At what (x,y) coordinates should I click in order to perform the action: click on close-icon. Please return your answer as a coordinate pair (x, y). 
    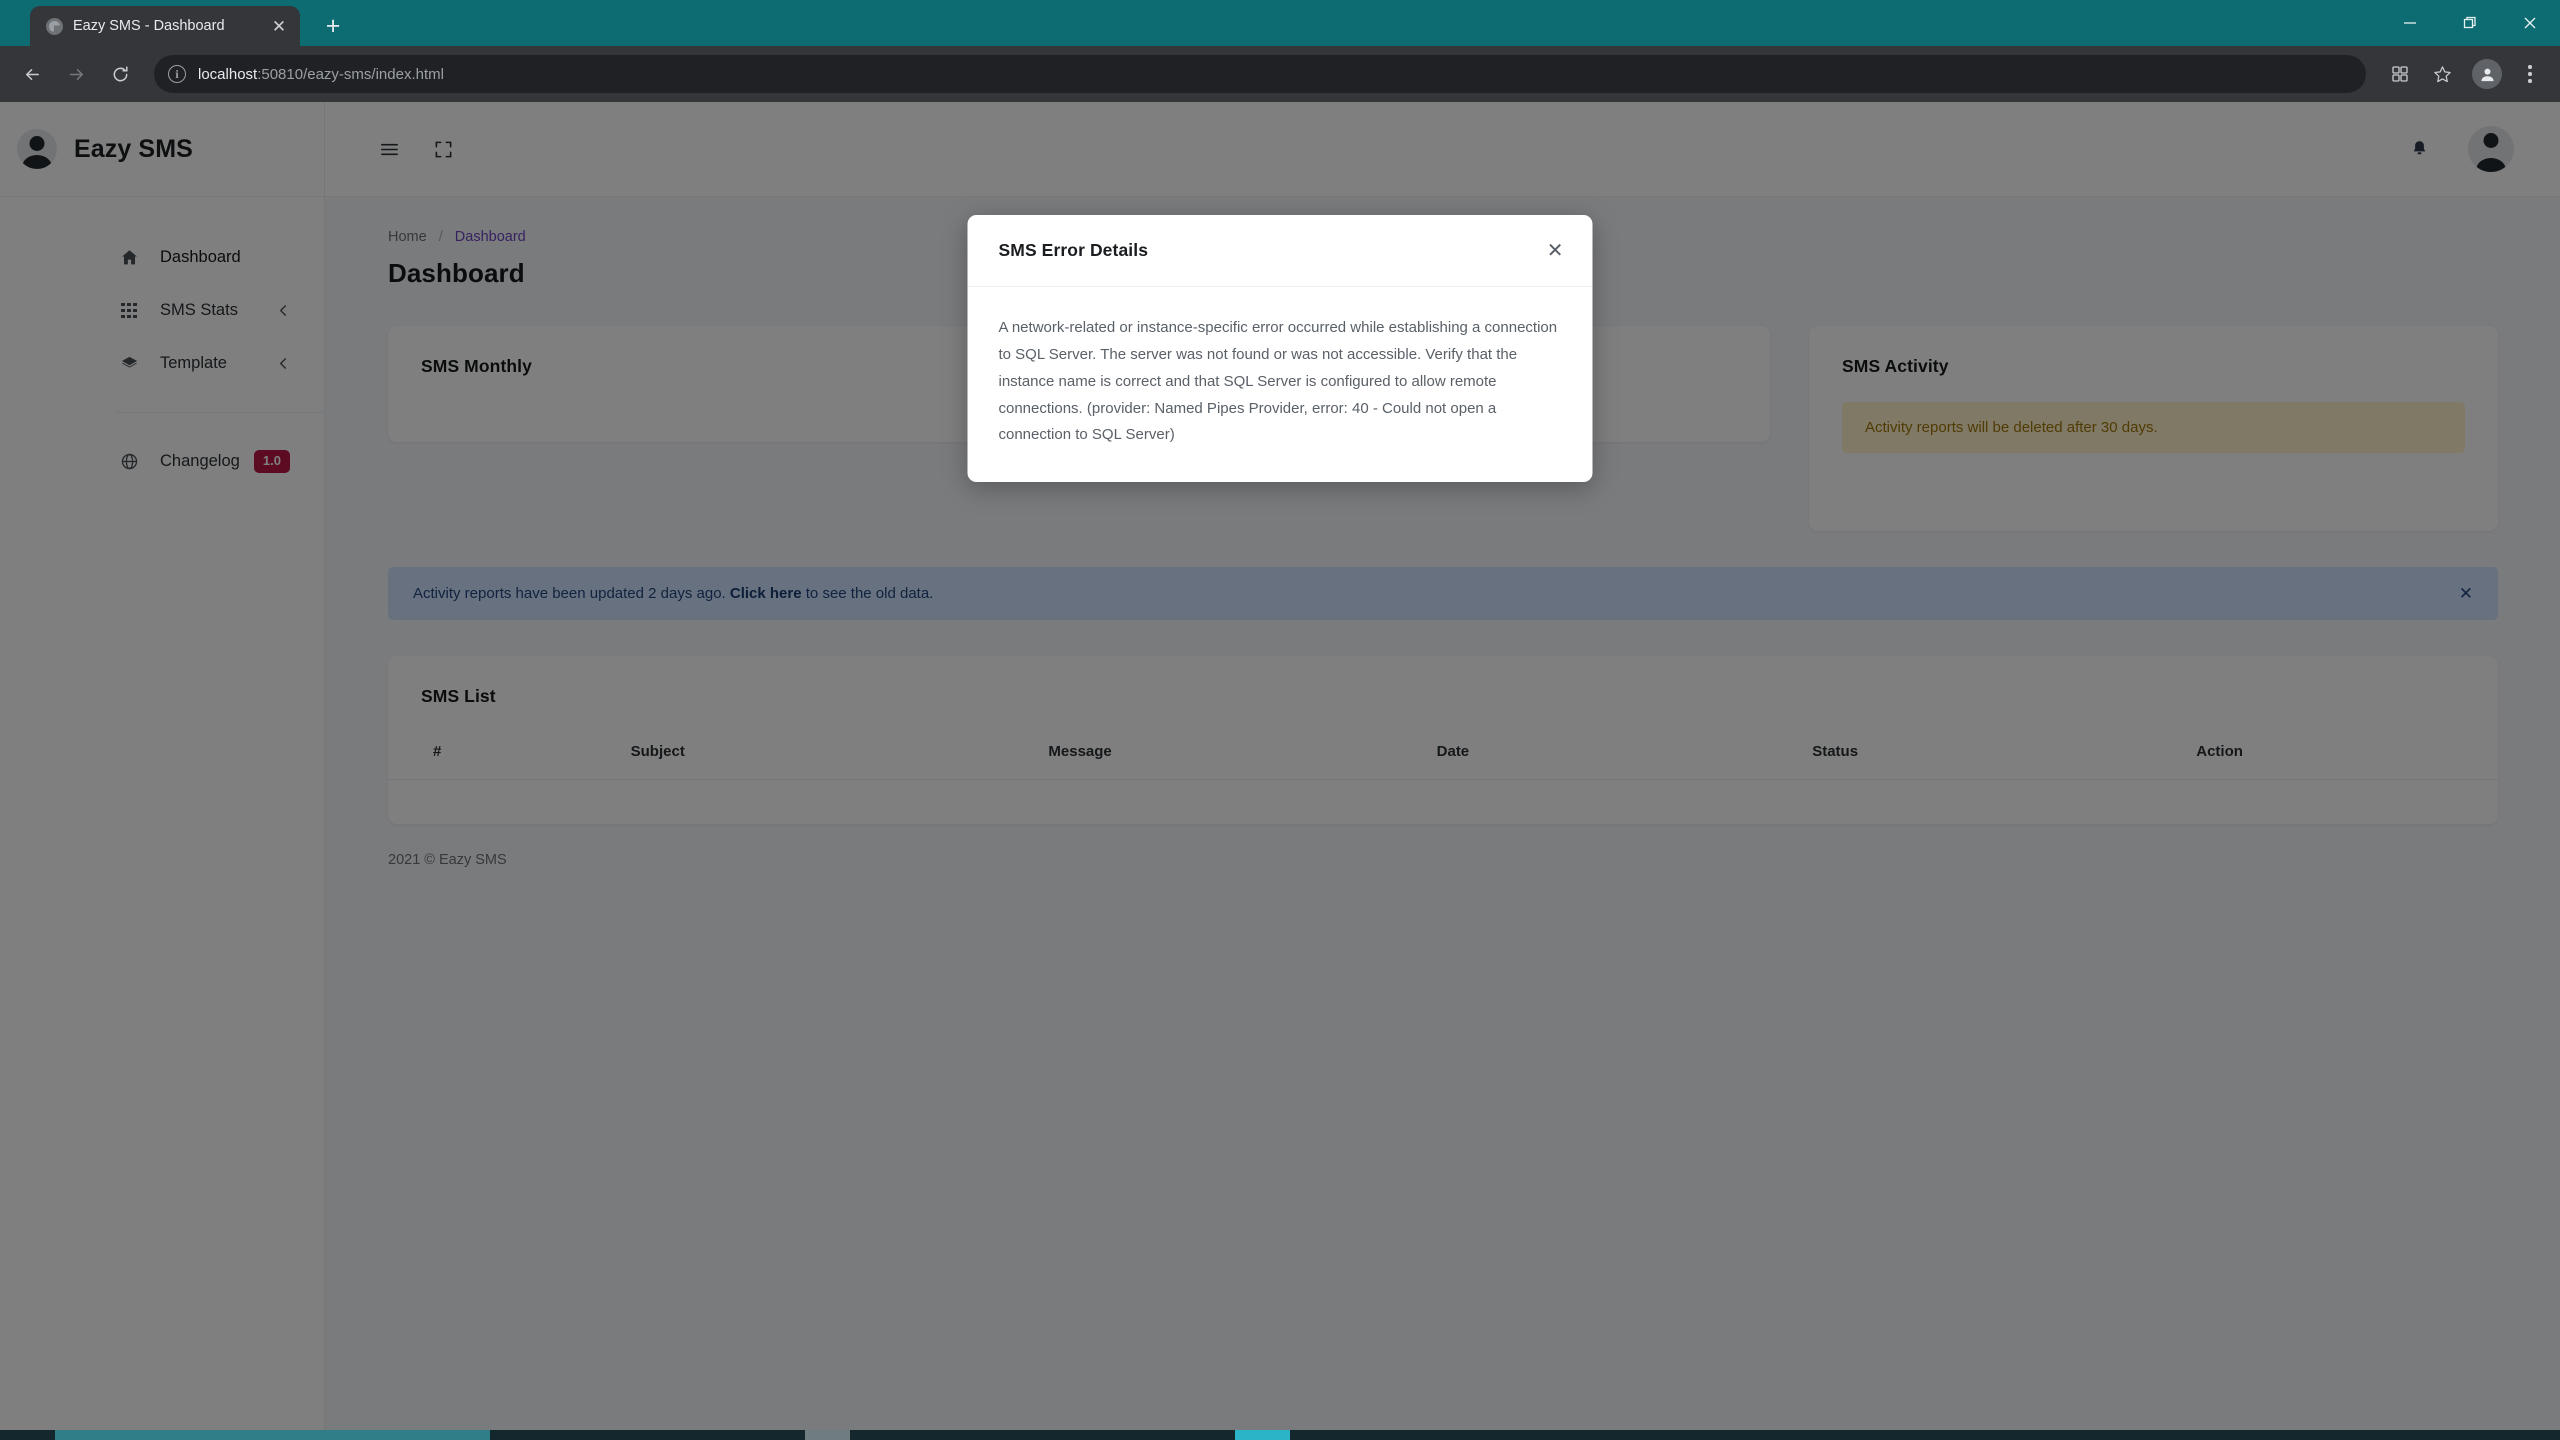
    Looking at the image, I should click on (2530, 23).